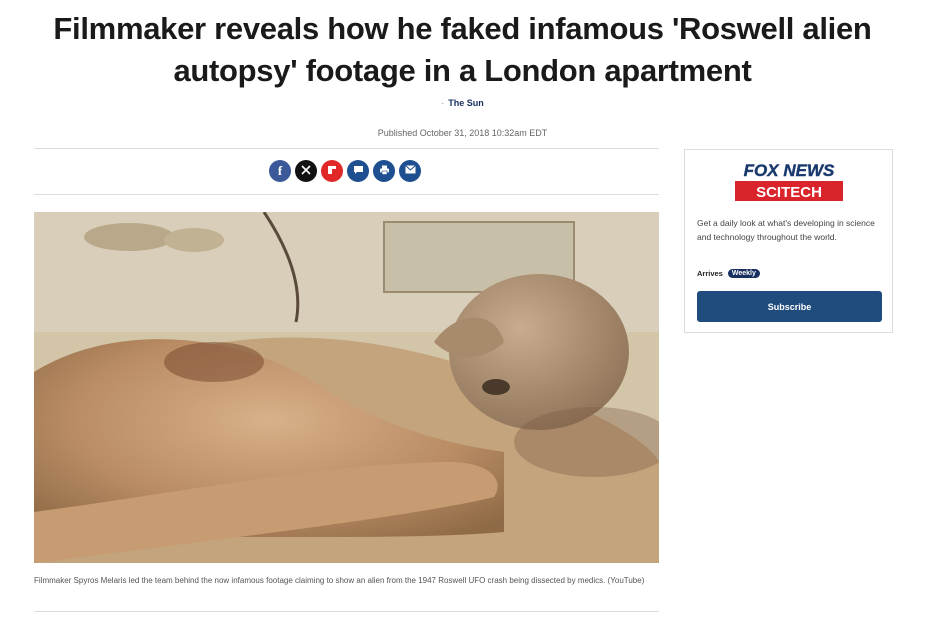 The height and width of the screenshot is (624, 925). What do you see at coordinates (743, 273) in the screenshot?
I see `frequency-badge: Weekly` at bounding box center [743, 273].